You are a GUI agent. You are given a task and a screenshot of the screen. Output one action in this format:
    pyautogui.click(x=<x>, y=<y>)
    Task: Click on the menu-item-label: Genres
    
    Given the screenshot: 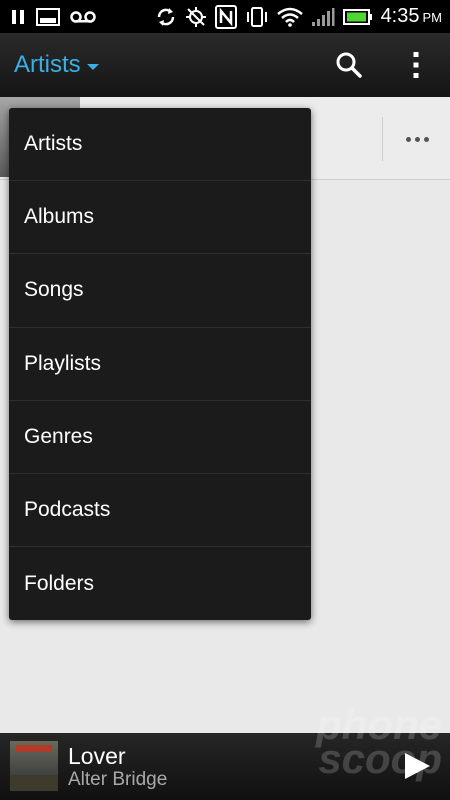 What is the action you would take?
    pyautogui.click(x=58, y=436)
    